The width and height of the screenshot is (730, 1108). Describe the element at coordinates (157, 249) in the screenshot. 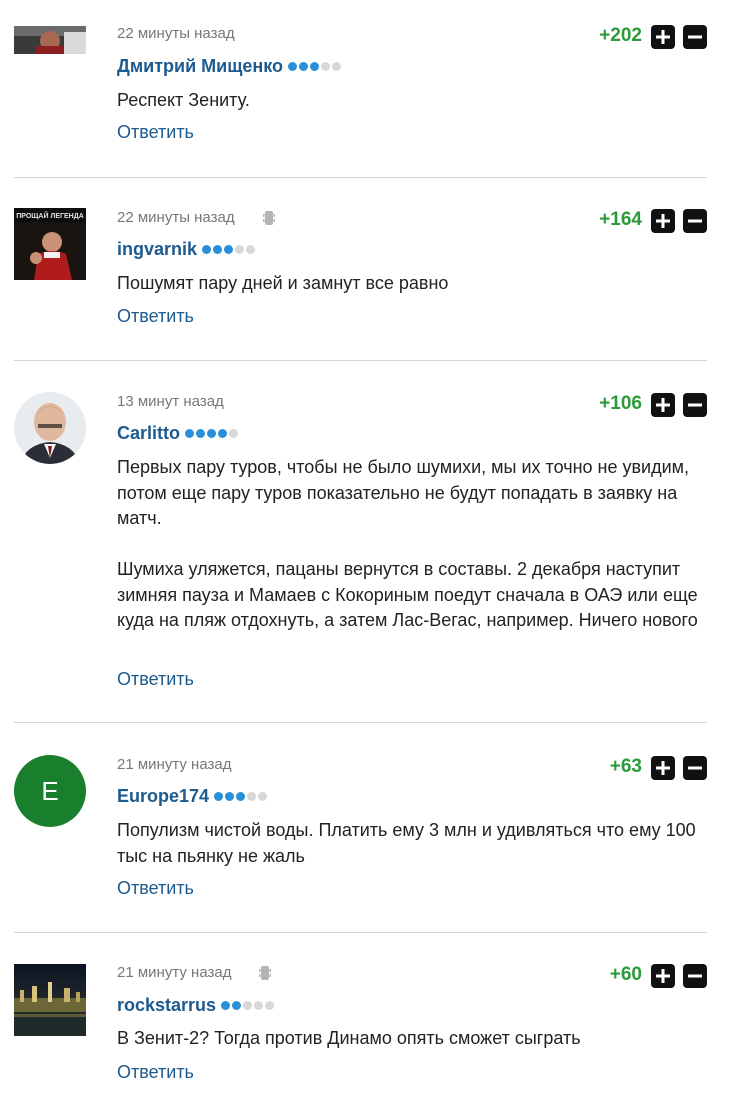

I see `author-name: ingvarnik` at that location.